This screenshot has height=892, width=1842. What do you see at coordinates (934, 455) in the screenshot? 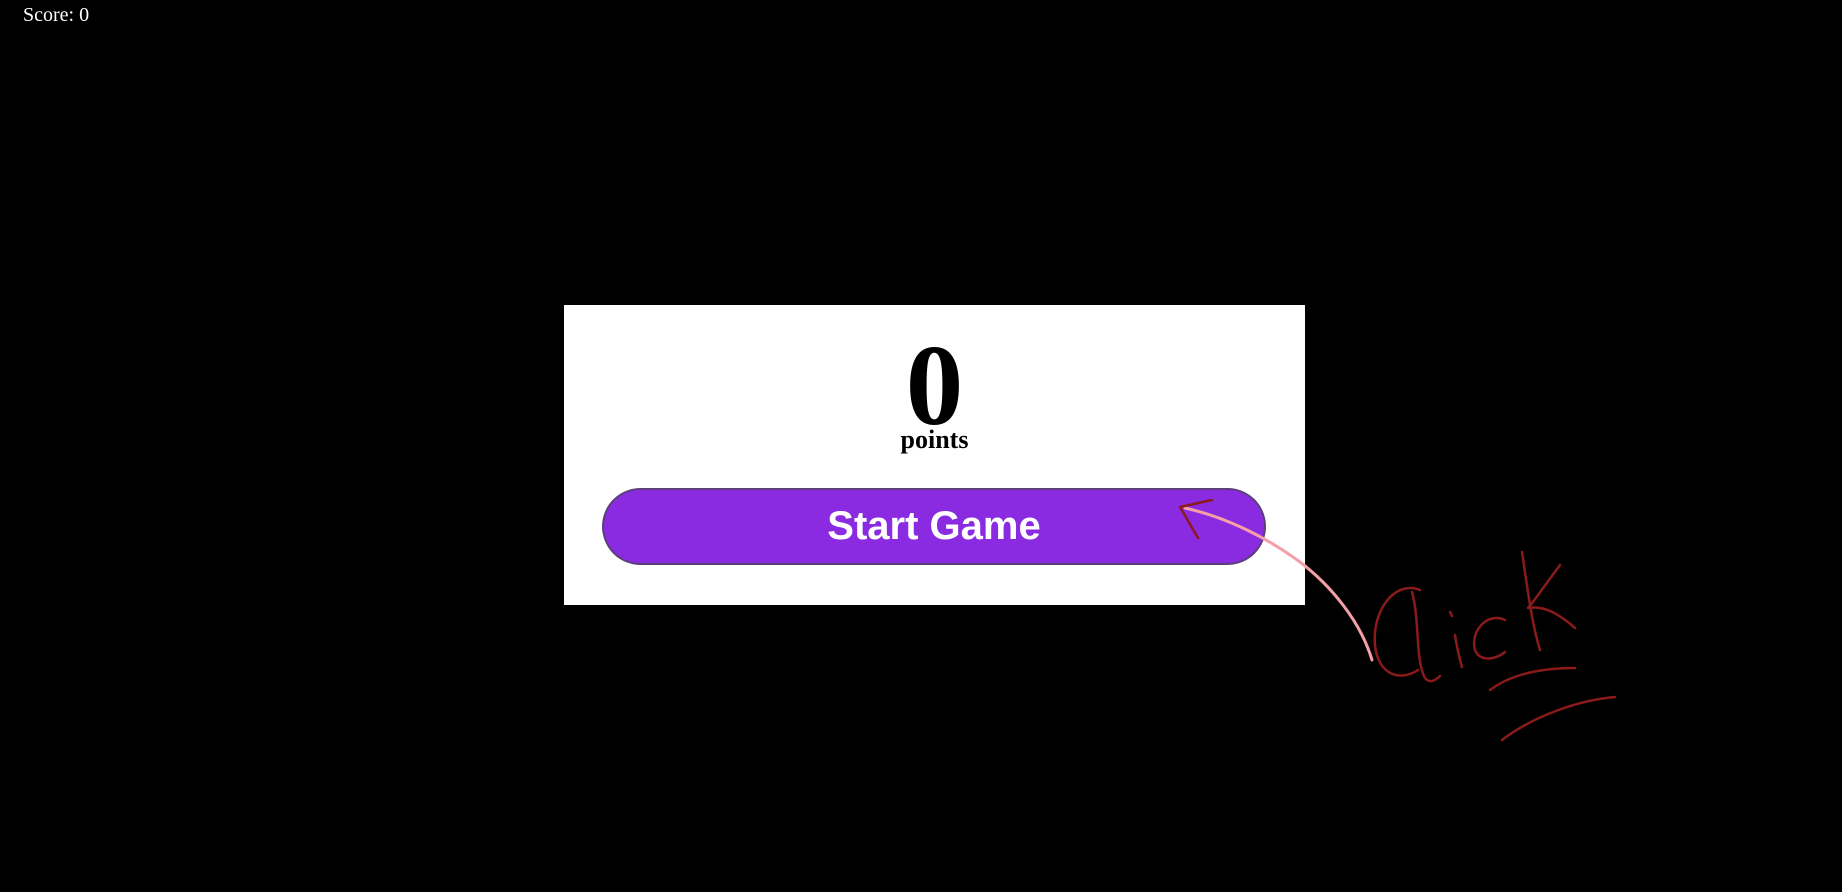
I see `start-panel: 0 points Start Game` at bounding box center [934, 455].